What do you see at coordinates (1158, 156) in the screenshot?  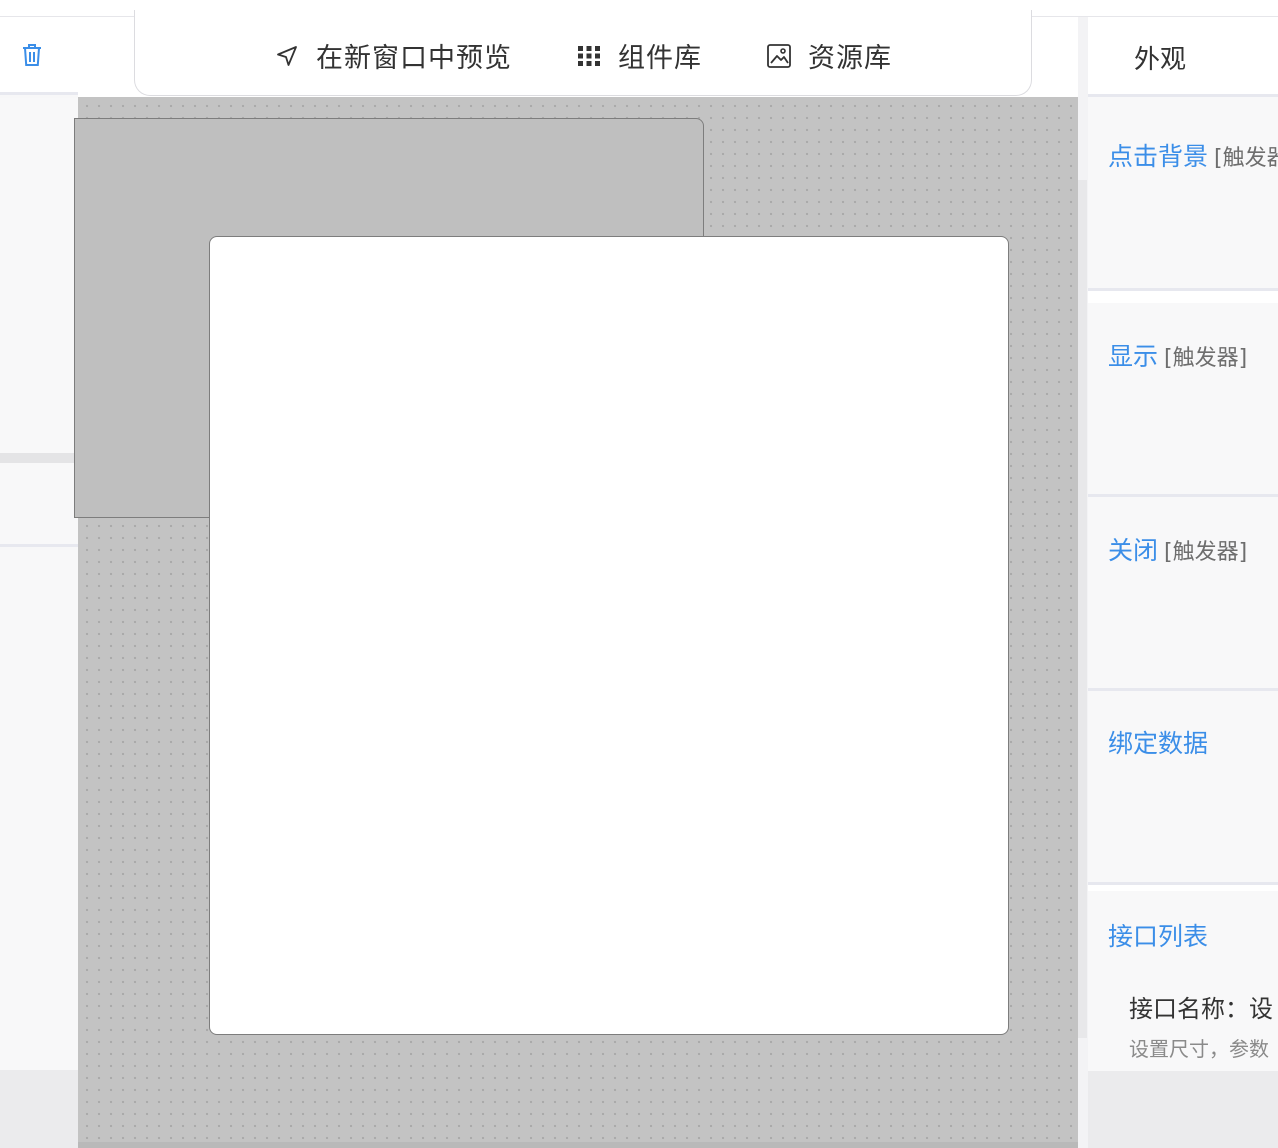 I see `event-name: 点击背景` at bounding box center [1158, 156].